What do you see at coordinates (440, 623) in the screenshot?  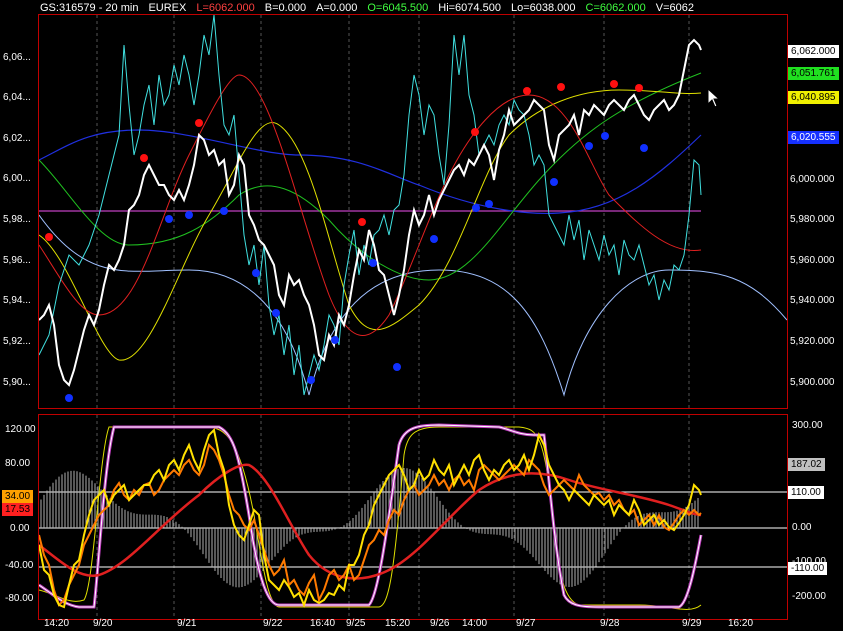 I see `time-tick: 9/26` at bounding box center [440, 623].